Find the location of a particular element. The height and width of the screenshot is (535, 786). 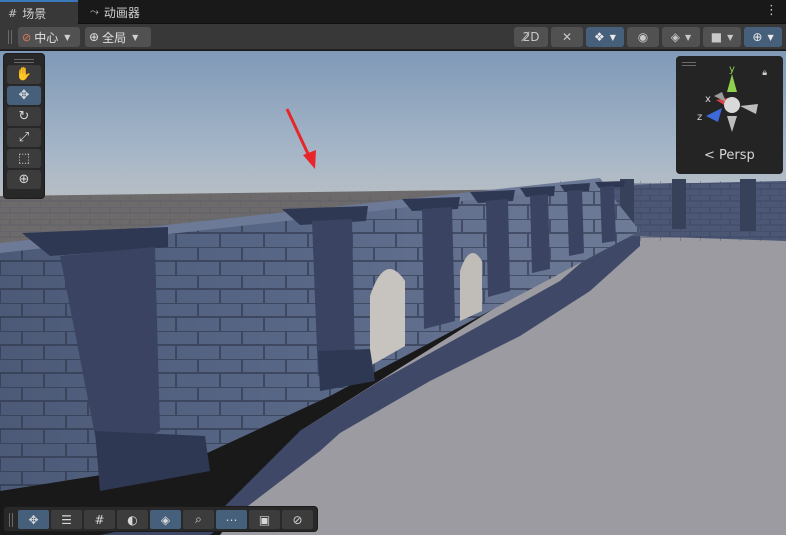

space-label: 全局 is located at coordinates (114, 37).